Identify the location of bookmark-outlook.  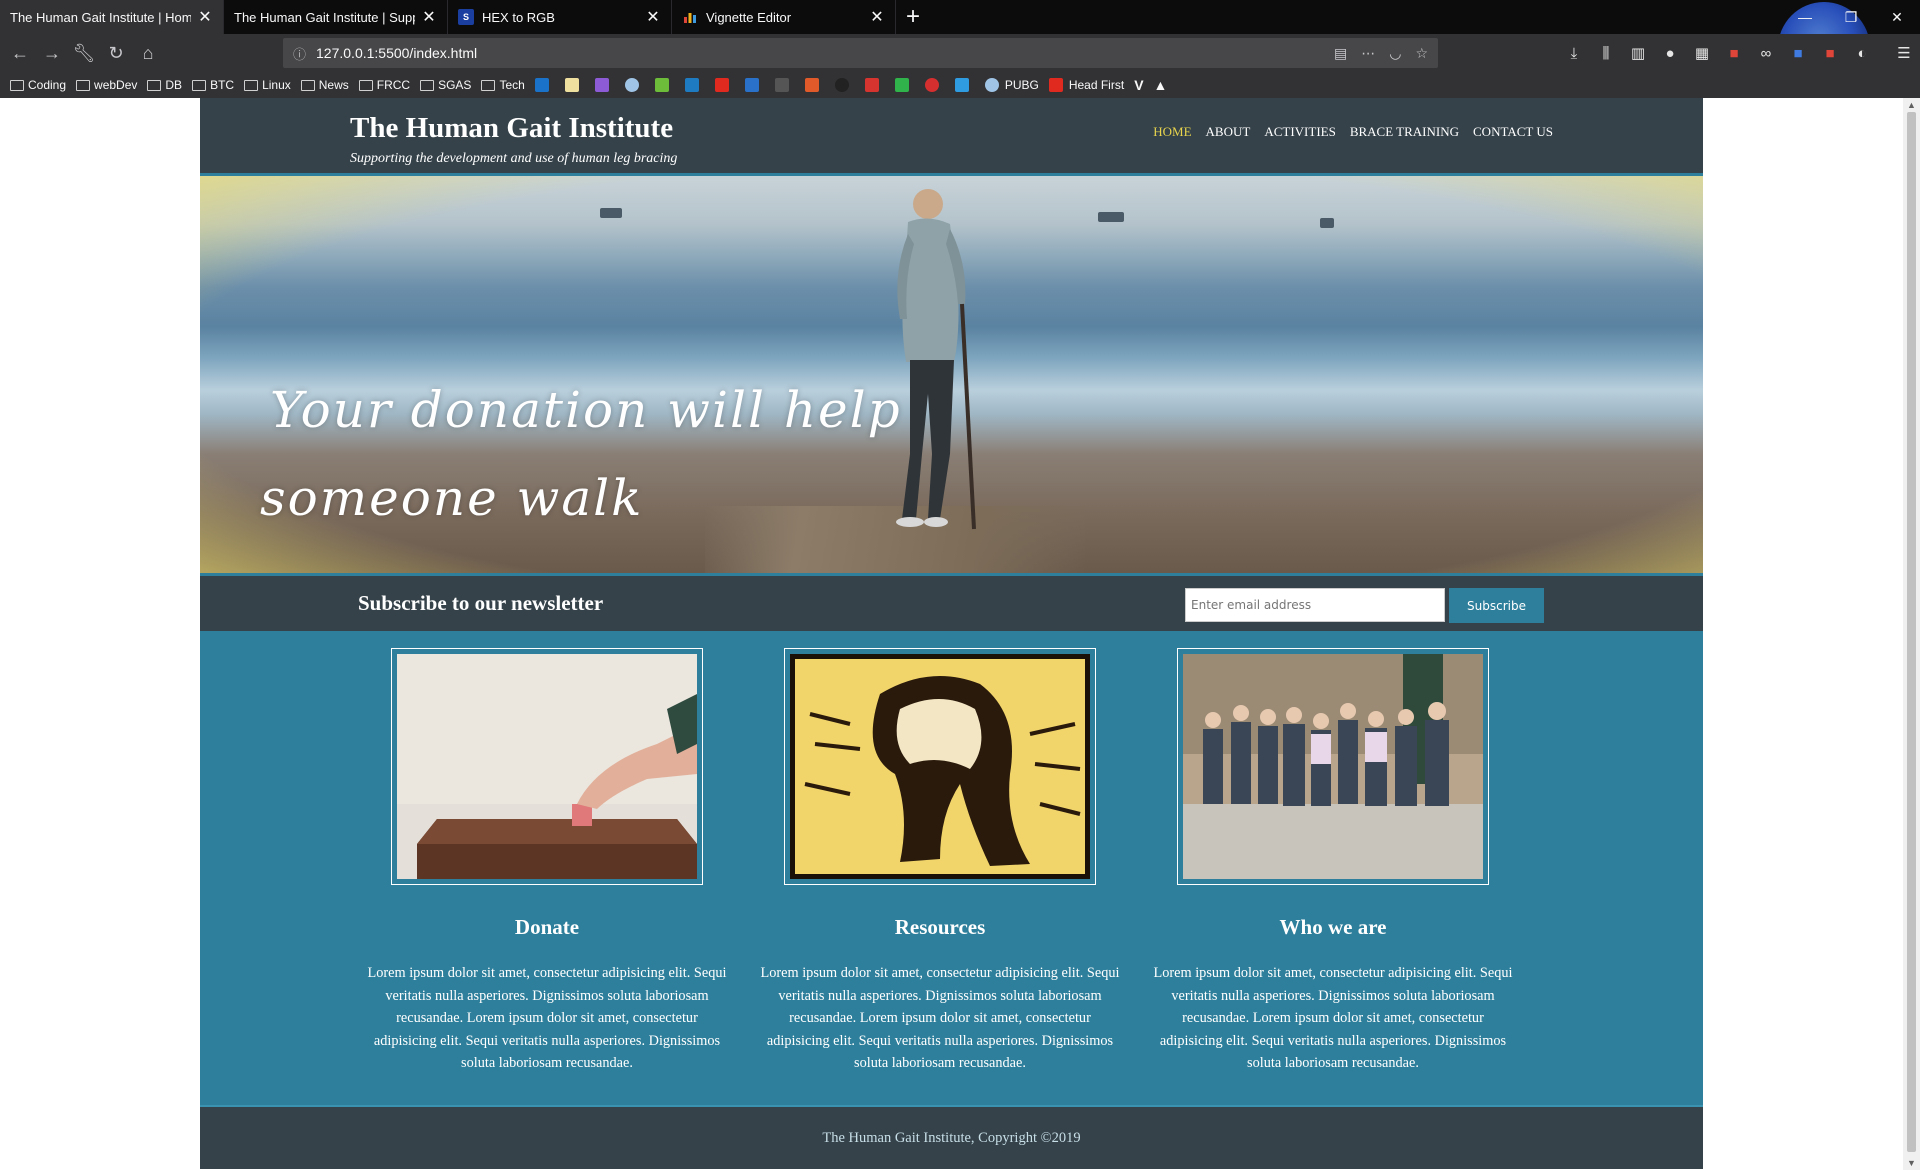
(544, 85).